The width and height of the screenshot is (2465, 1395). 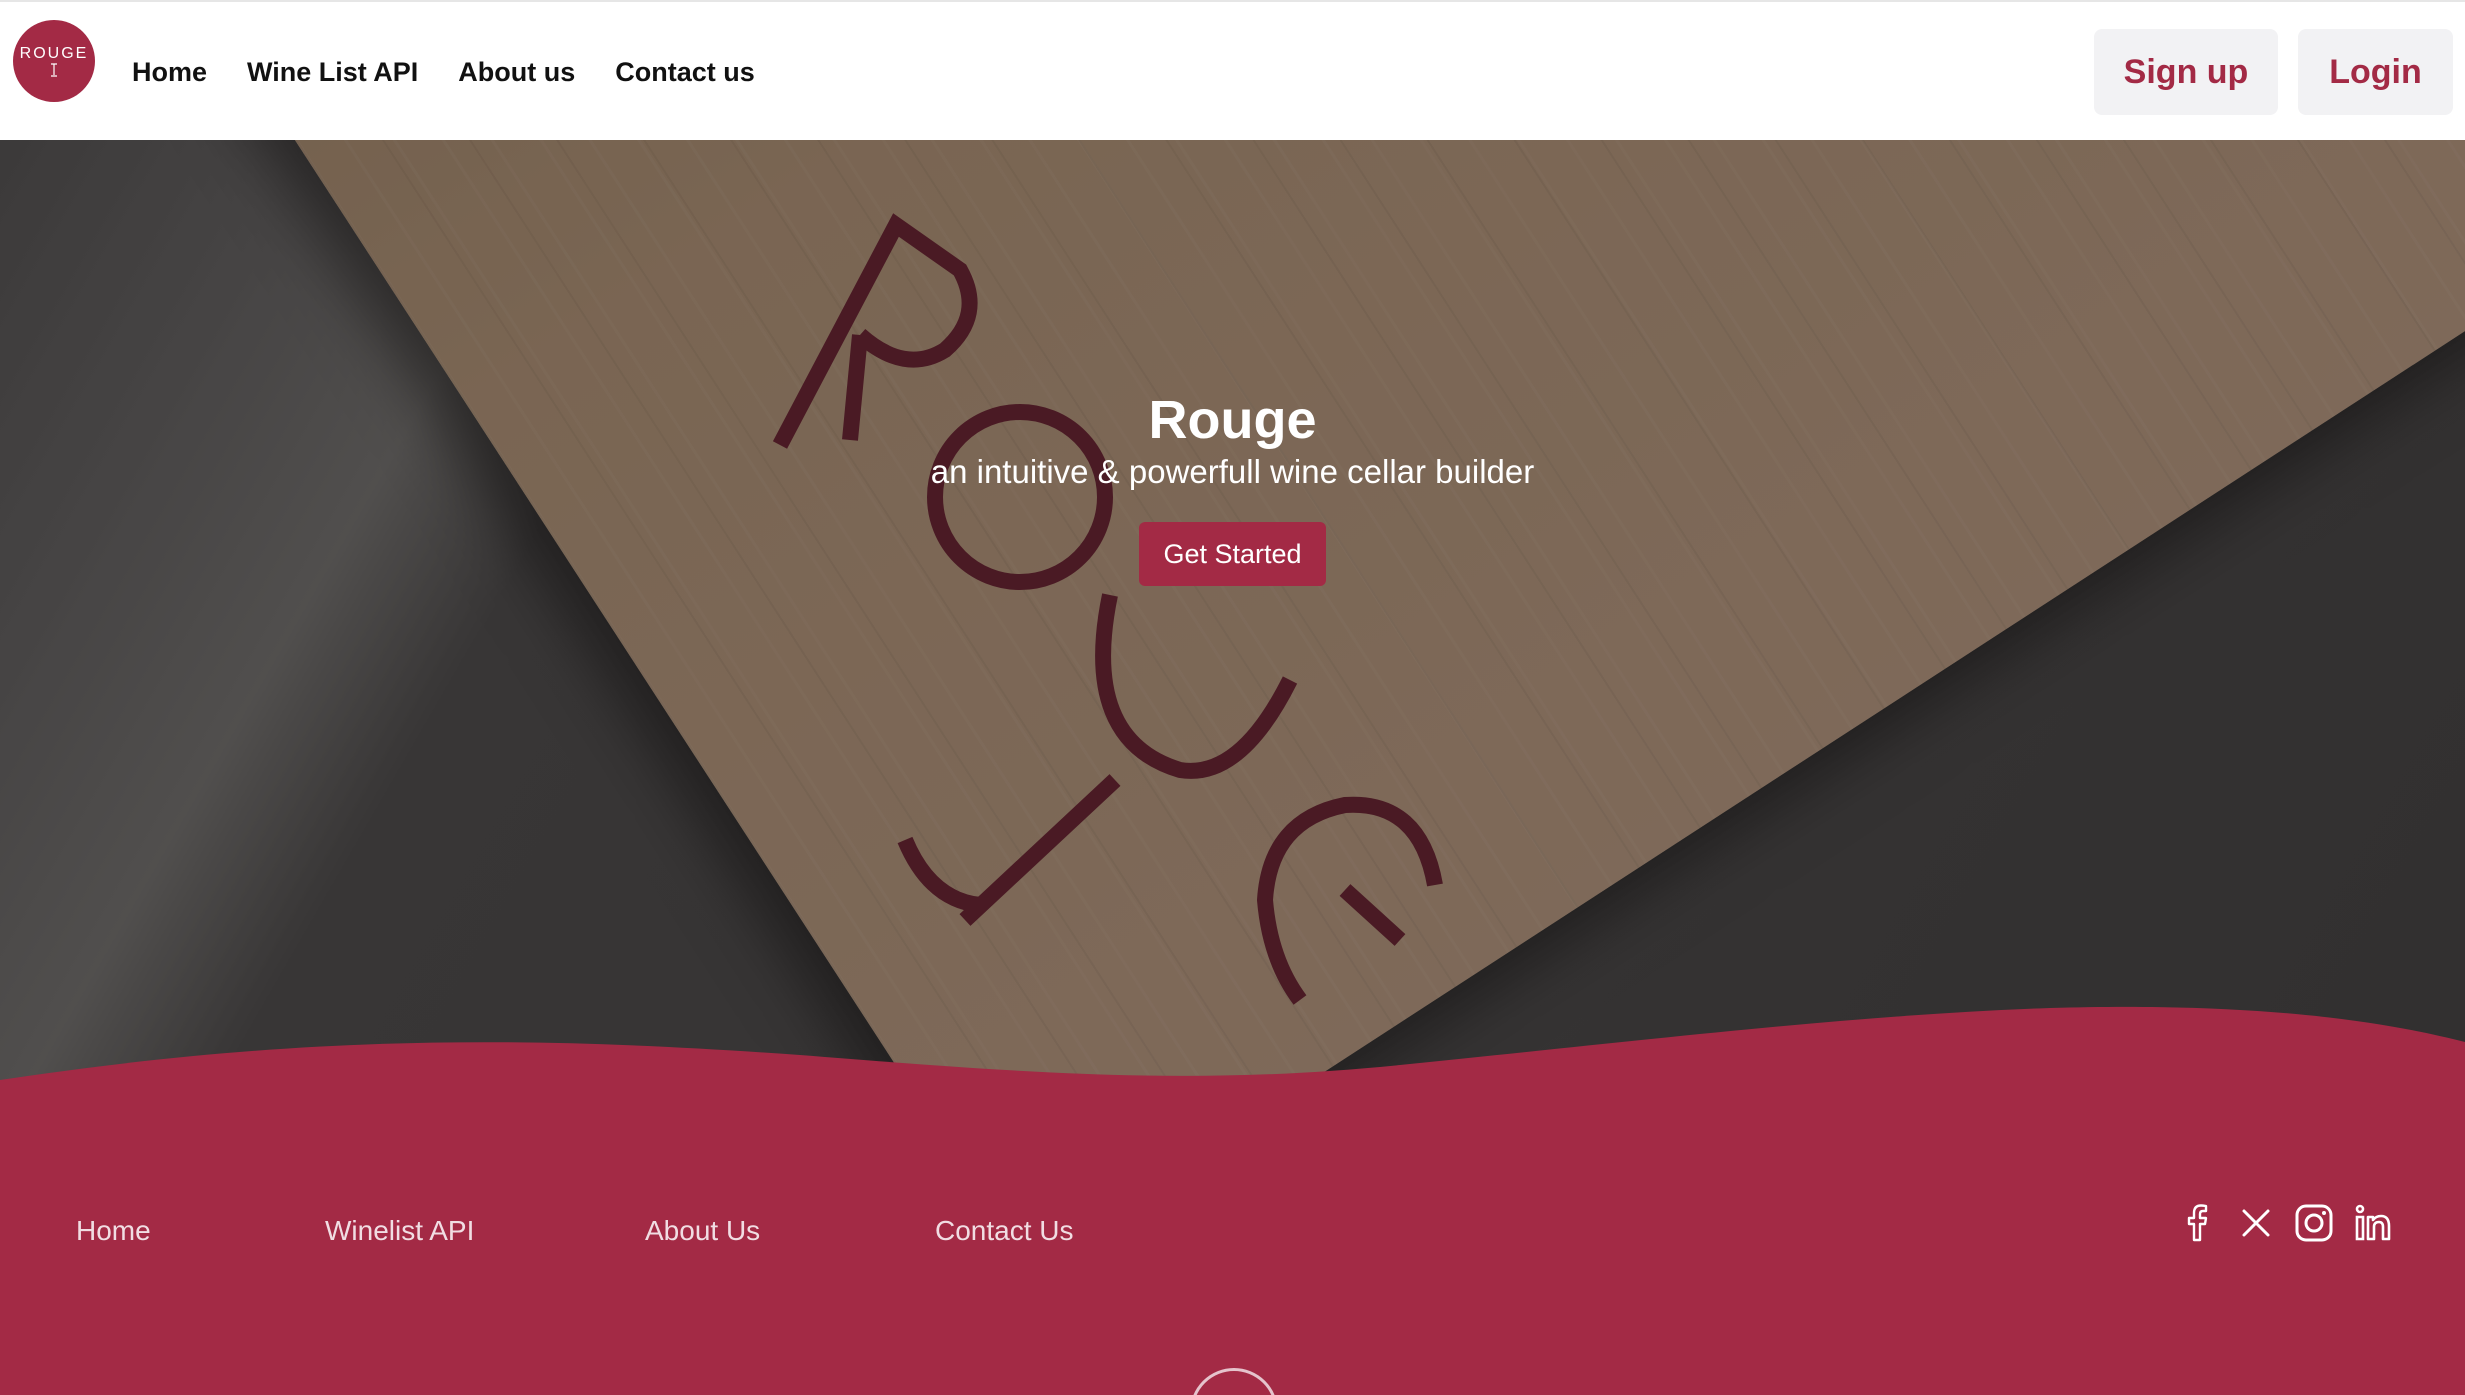 I want to click on hero-title: Rouge, so click(x=1232, y=420).